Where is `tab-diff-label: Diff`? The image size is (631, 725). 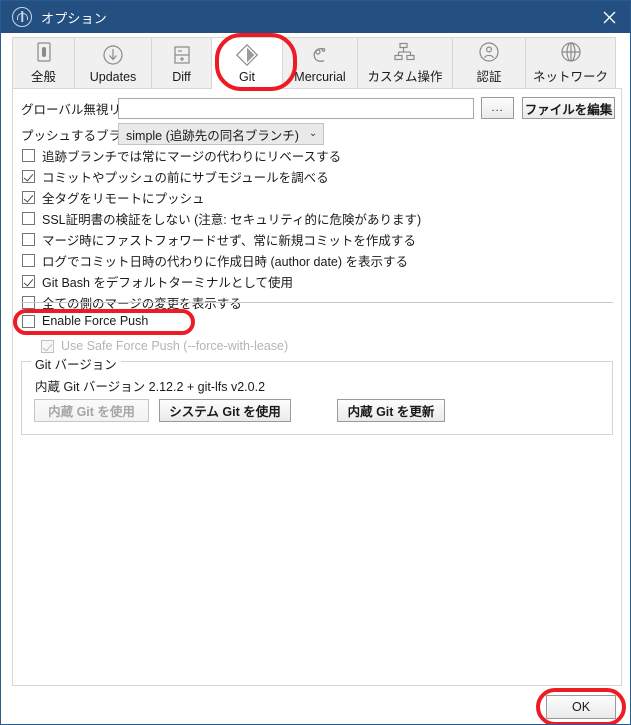
tab-diff-label: Diff is located at coordinates (181, 76).